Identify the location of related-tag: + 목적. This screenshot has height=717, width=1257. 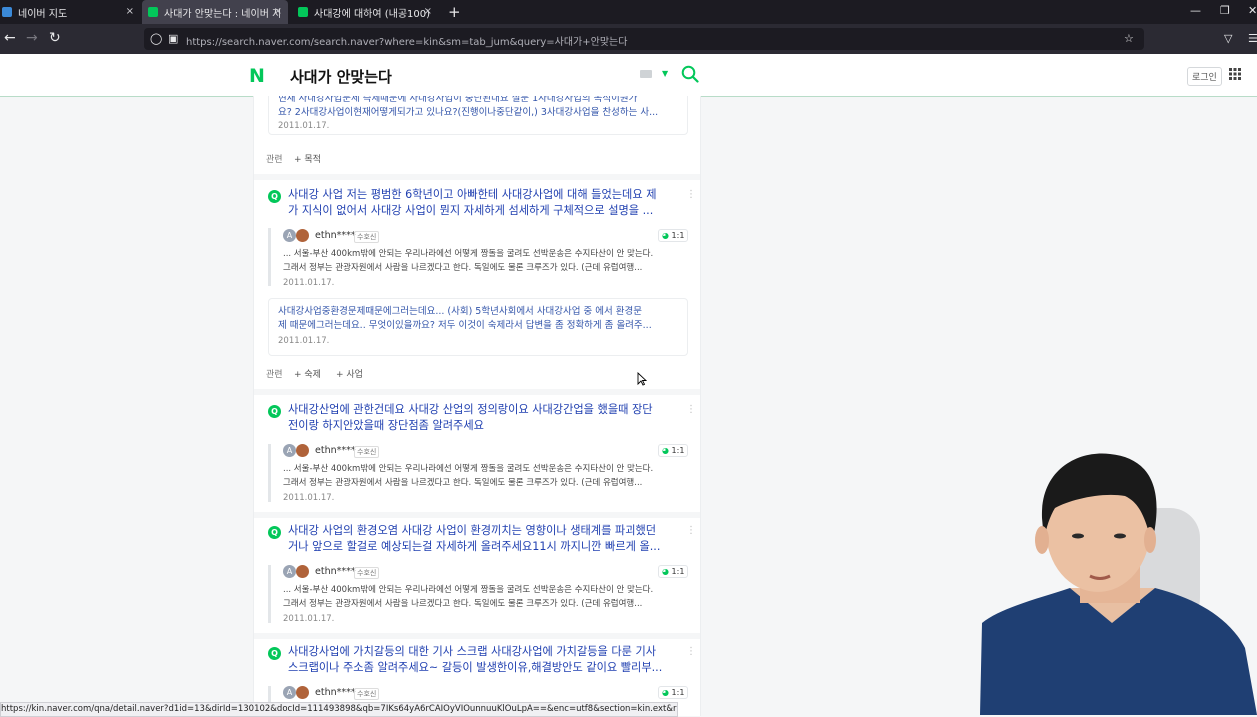
(307, 158).